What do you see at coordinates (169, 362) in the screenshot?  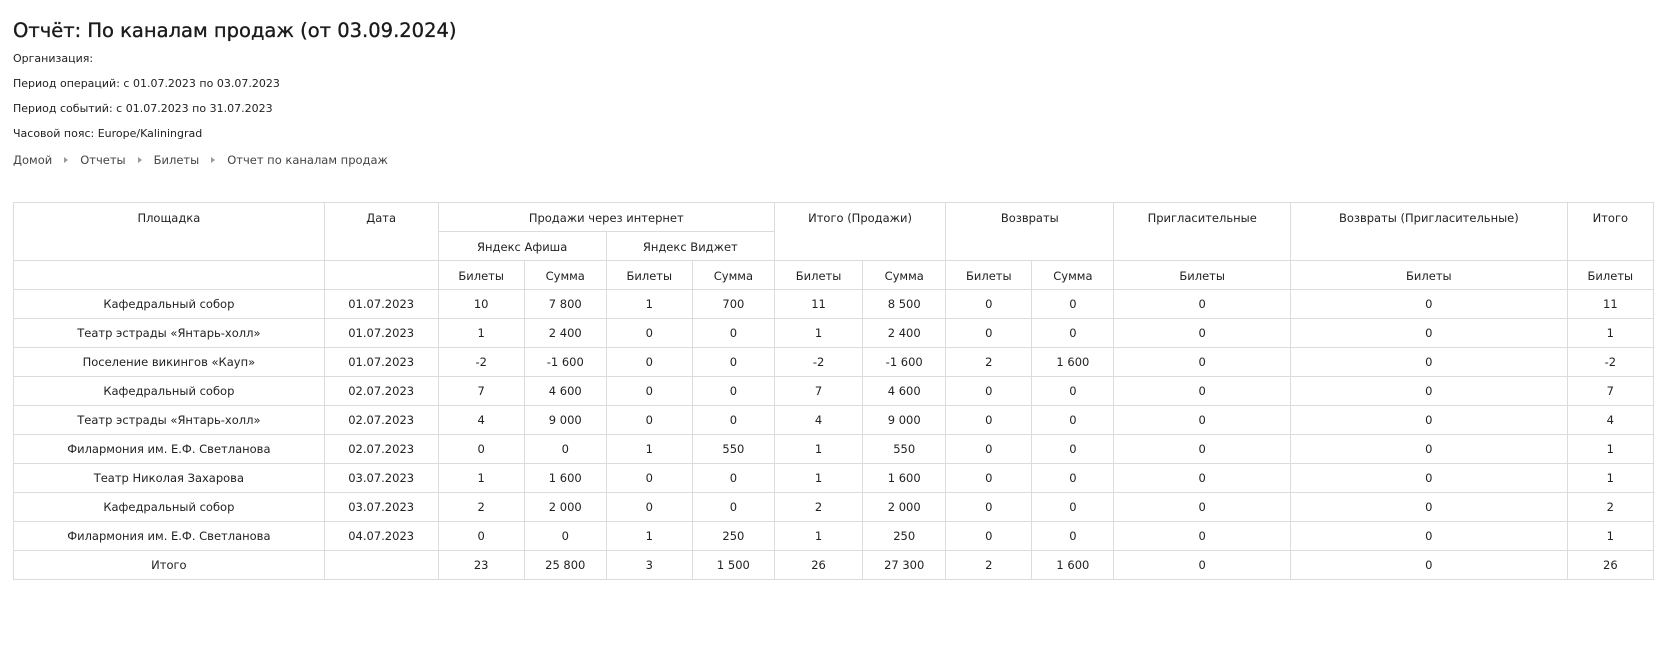 I see `table-cell: Поселение викингов «Кауп»` at bounding box center [169, 362].